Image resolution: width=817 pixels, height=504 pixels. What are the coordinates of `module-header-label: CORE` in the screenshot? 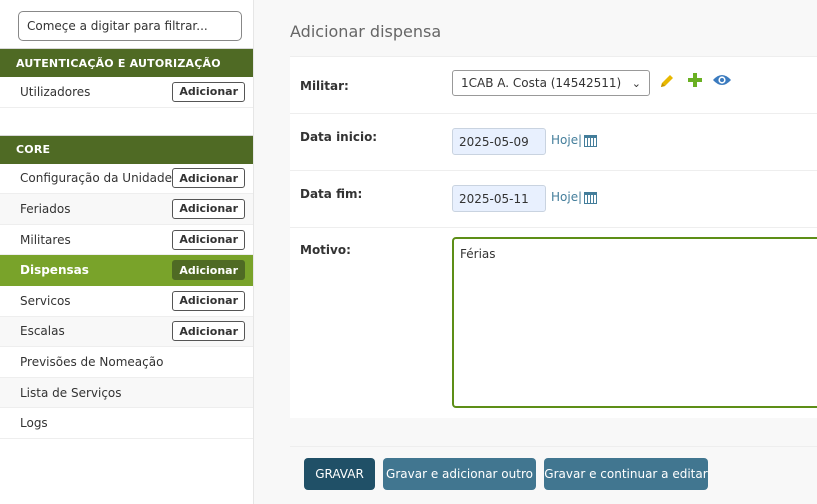 It's located at (33, 150).